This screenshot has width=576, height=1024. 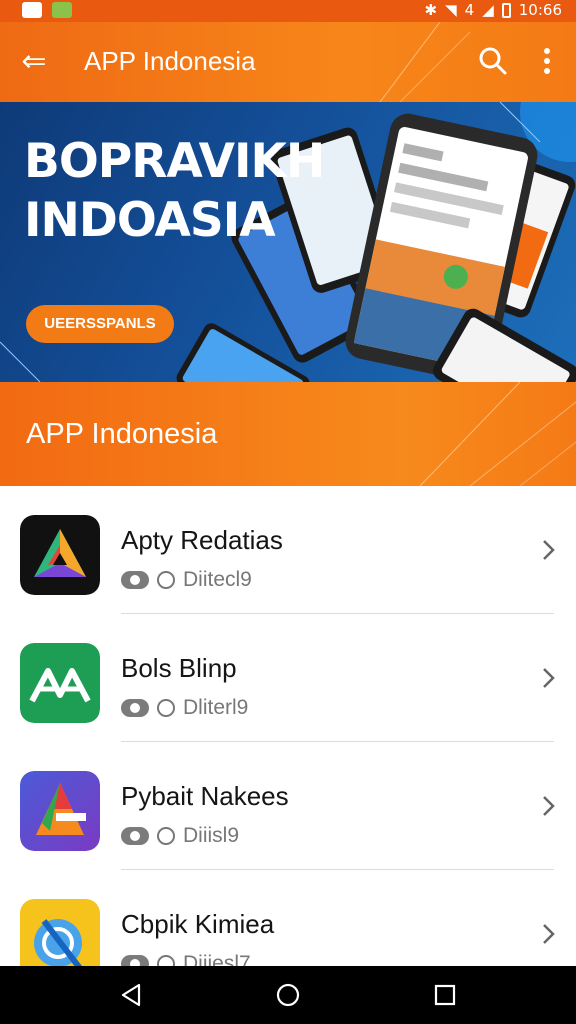 What do you see at coordinates (288, 62) in the screenshot?
I see `app-bar: ⇐ APP Indonesia` at bounding box center [288, 62].